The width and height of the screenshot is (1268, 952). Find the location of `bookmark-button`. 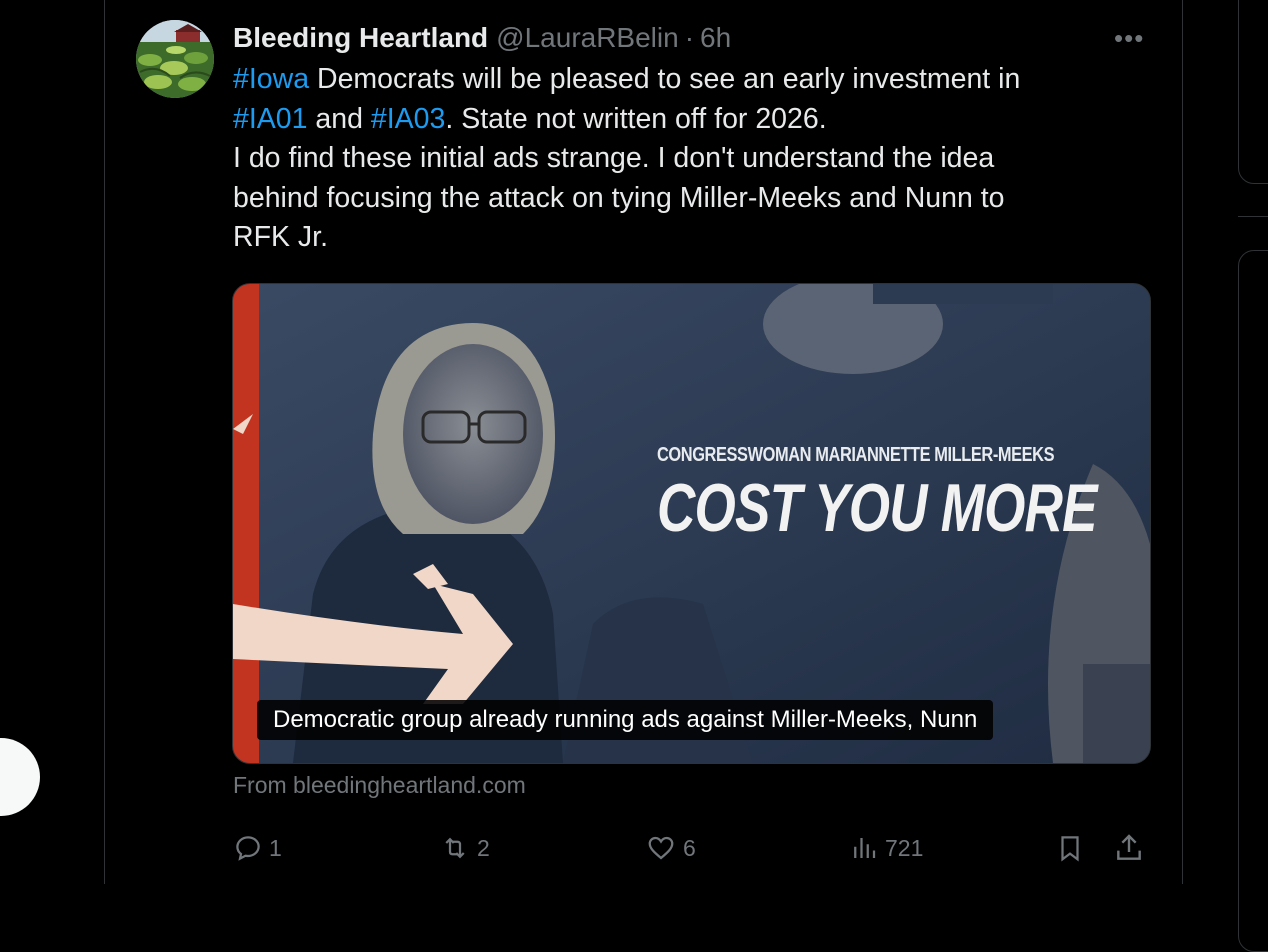

bookmark-button is located at coordinates (1070, 848).